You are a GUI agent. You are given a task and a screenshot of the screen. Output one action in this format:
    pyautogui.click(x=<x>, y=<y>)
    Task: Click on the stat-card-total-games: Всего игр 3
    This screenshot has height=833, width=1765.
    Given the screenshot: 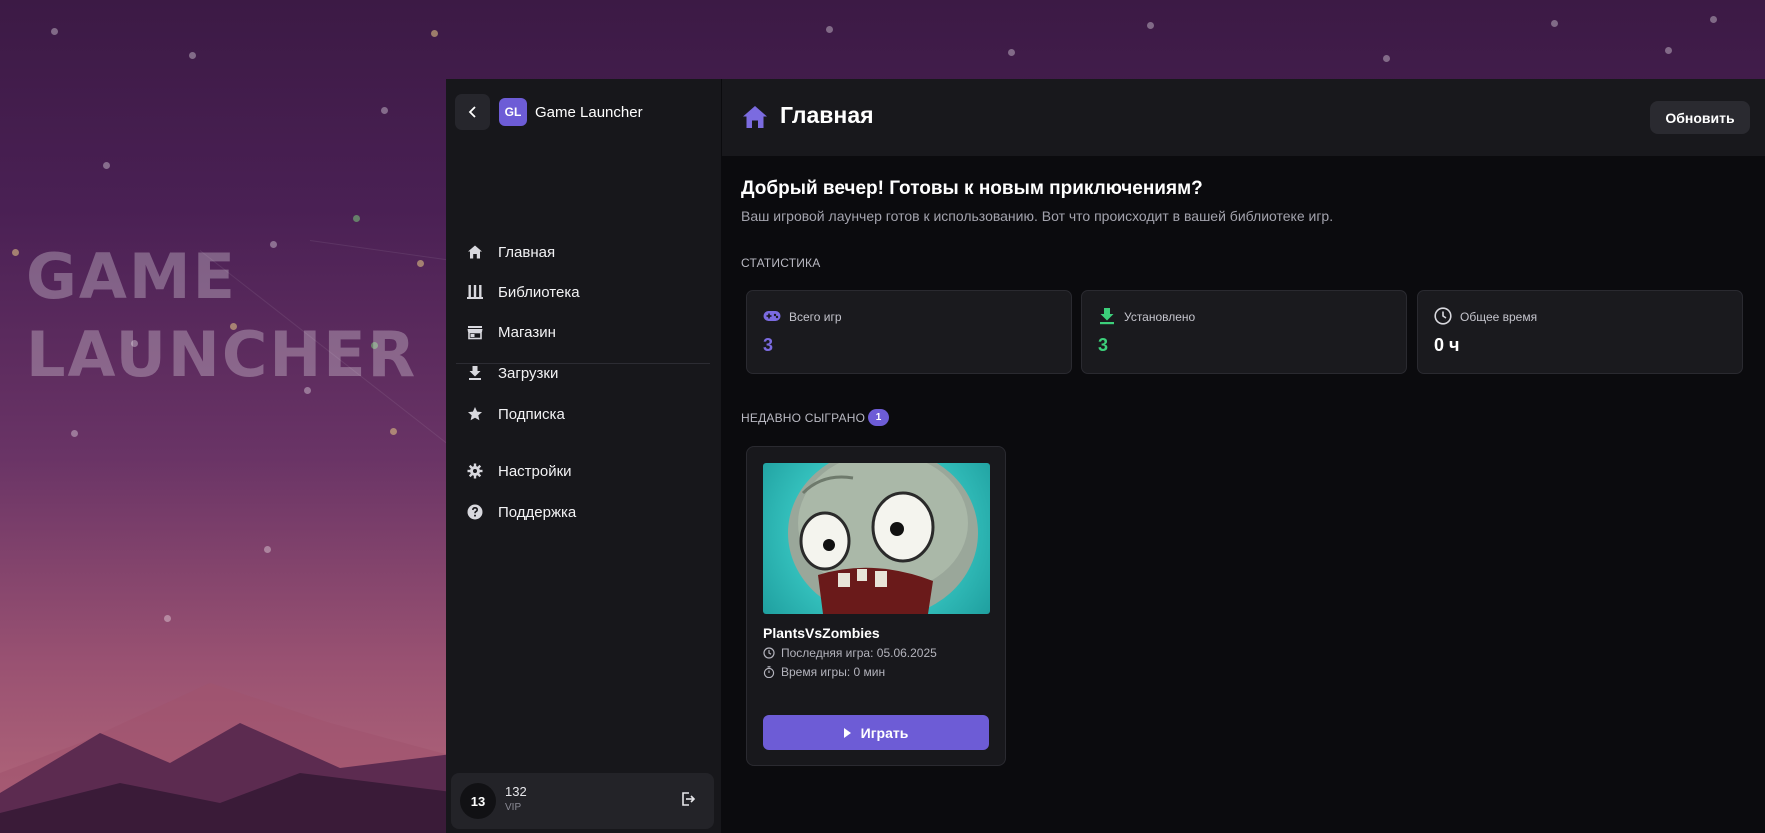 What is the action you would take?
    pyautogui.click(x=909, y=332)
    